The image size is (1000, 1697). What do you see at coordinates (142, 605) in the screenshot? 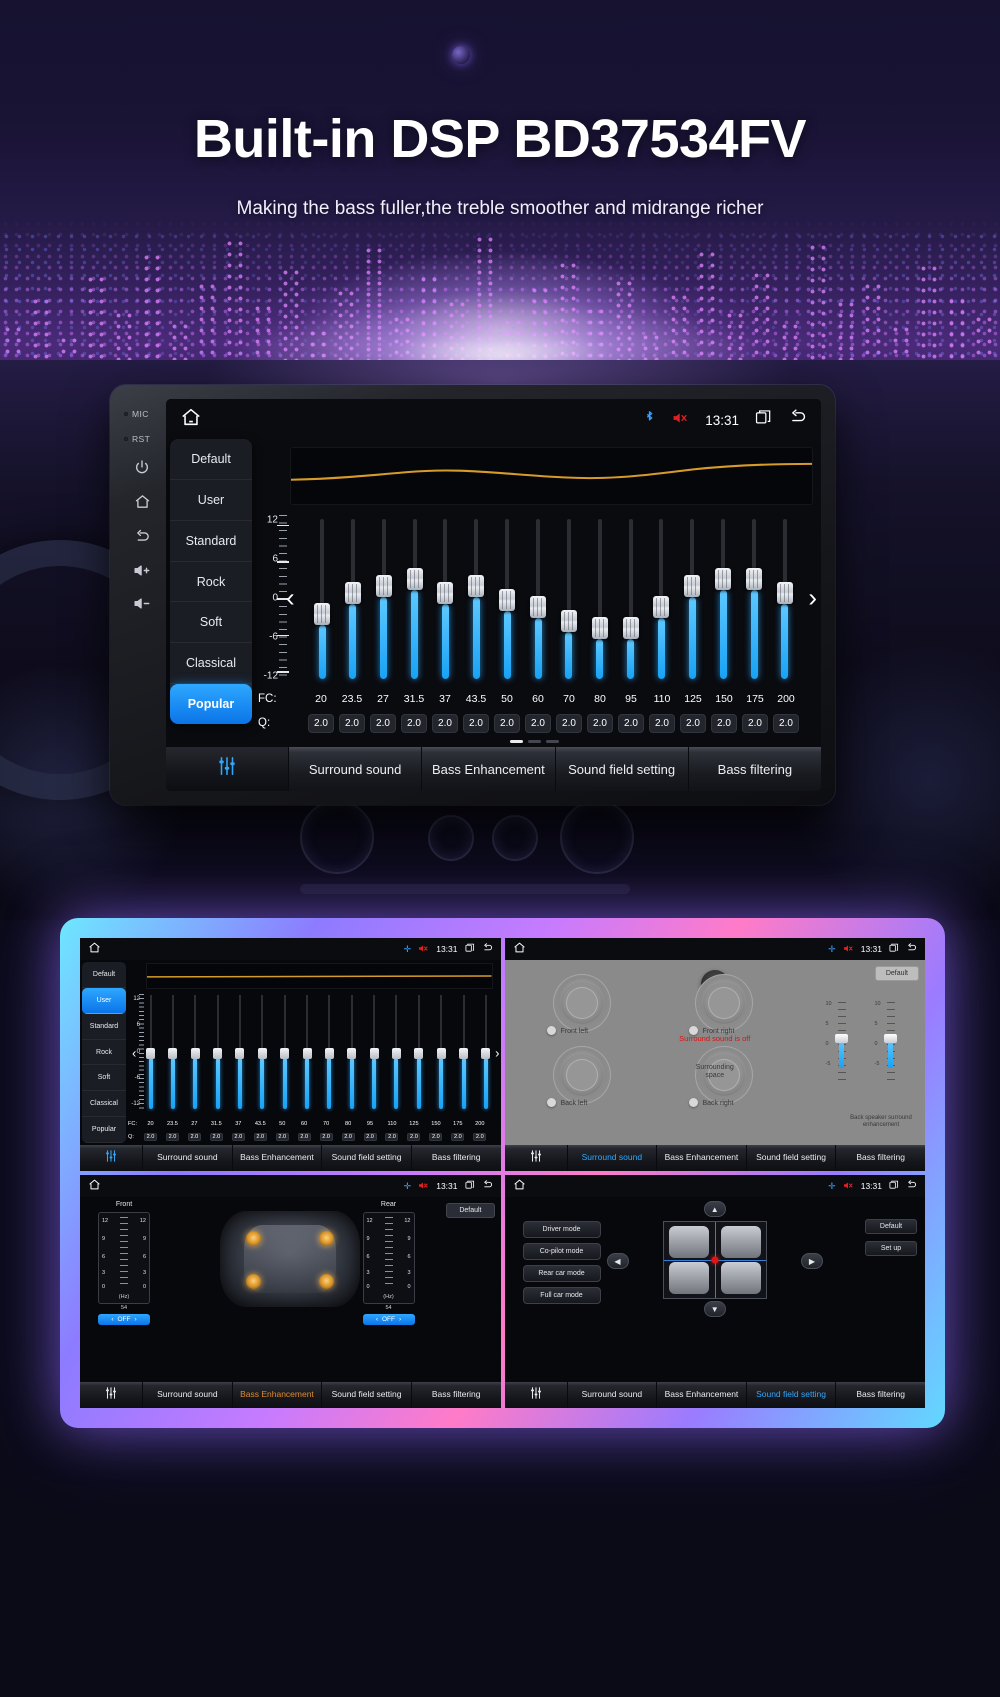
I see `volume-down-icon` at bounding box center [142, 605].